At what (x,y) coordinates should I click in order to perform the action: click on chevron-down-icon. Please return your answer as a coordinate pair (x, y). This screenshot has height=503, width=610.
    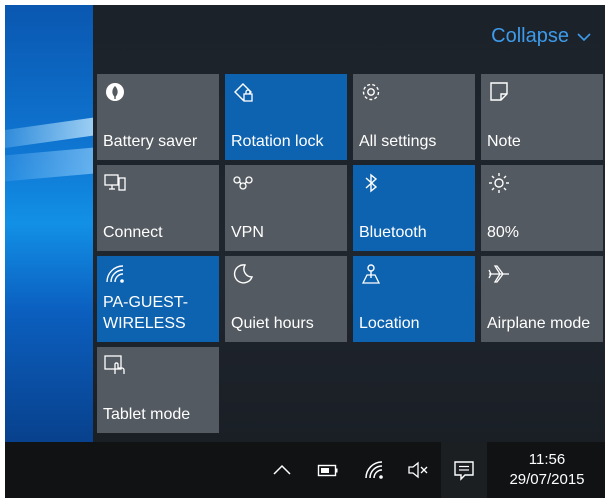
    Looking at the image, I should click on (584, 36).